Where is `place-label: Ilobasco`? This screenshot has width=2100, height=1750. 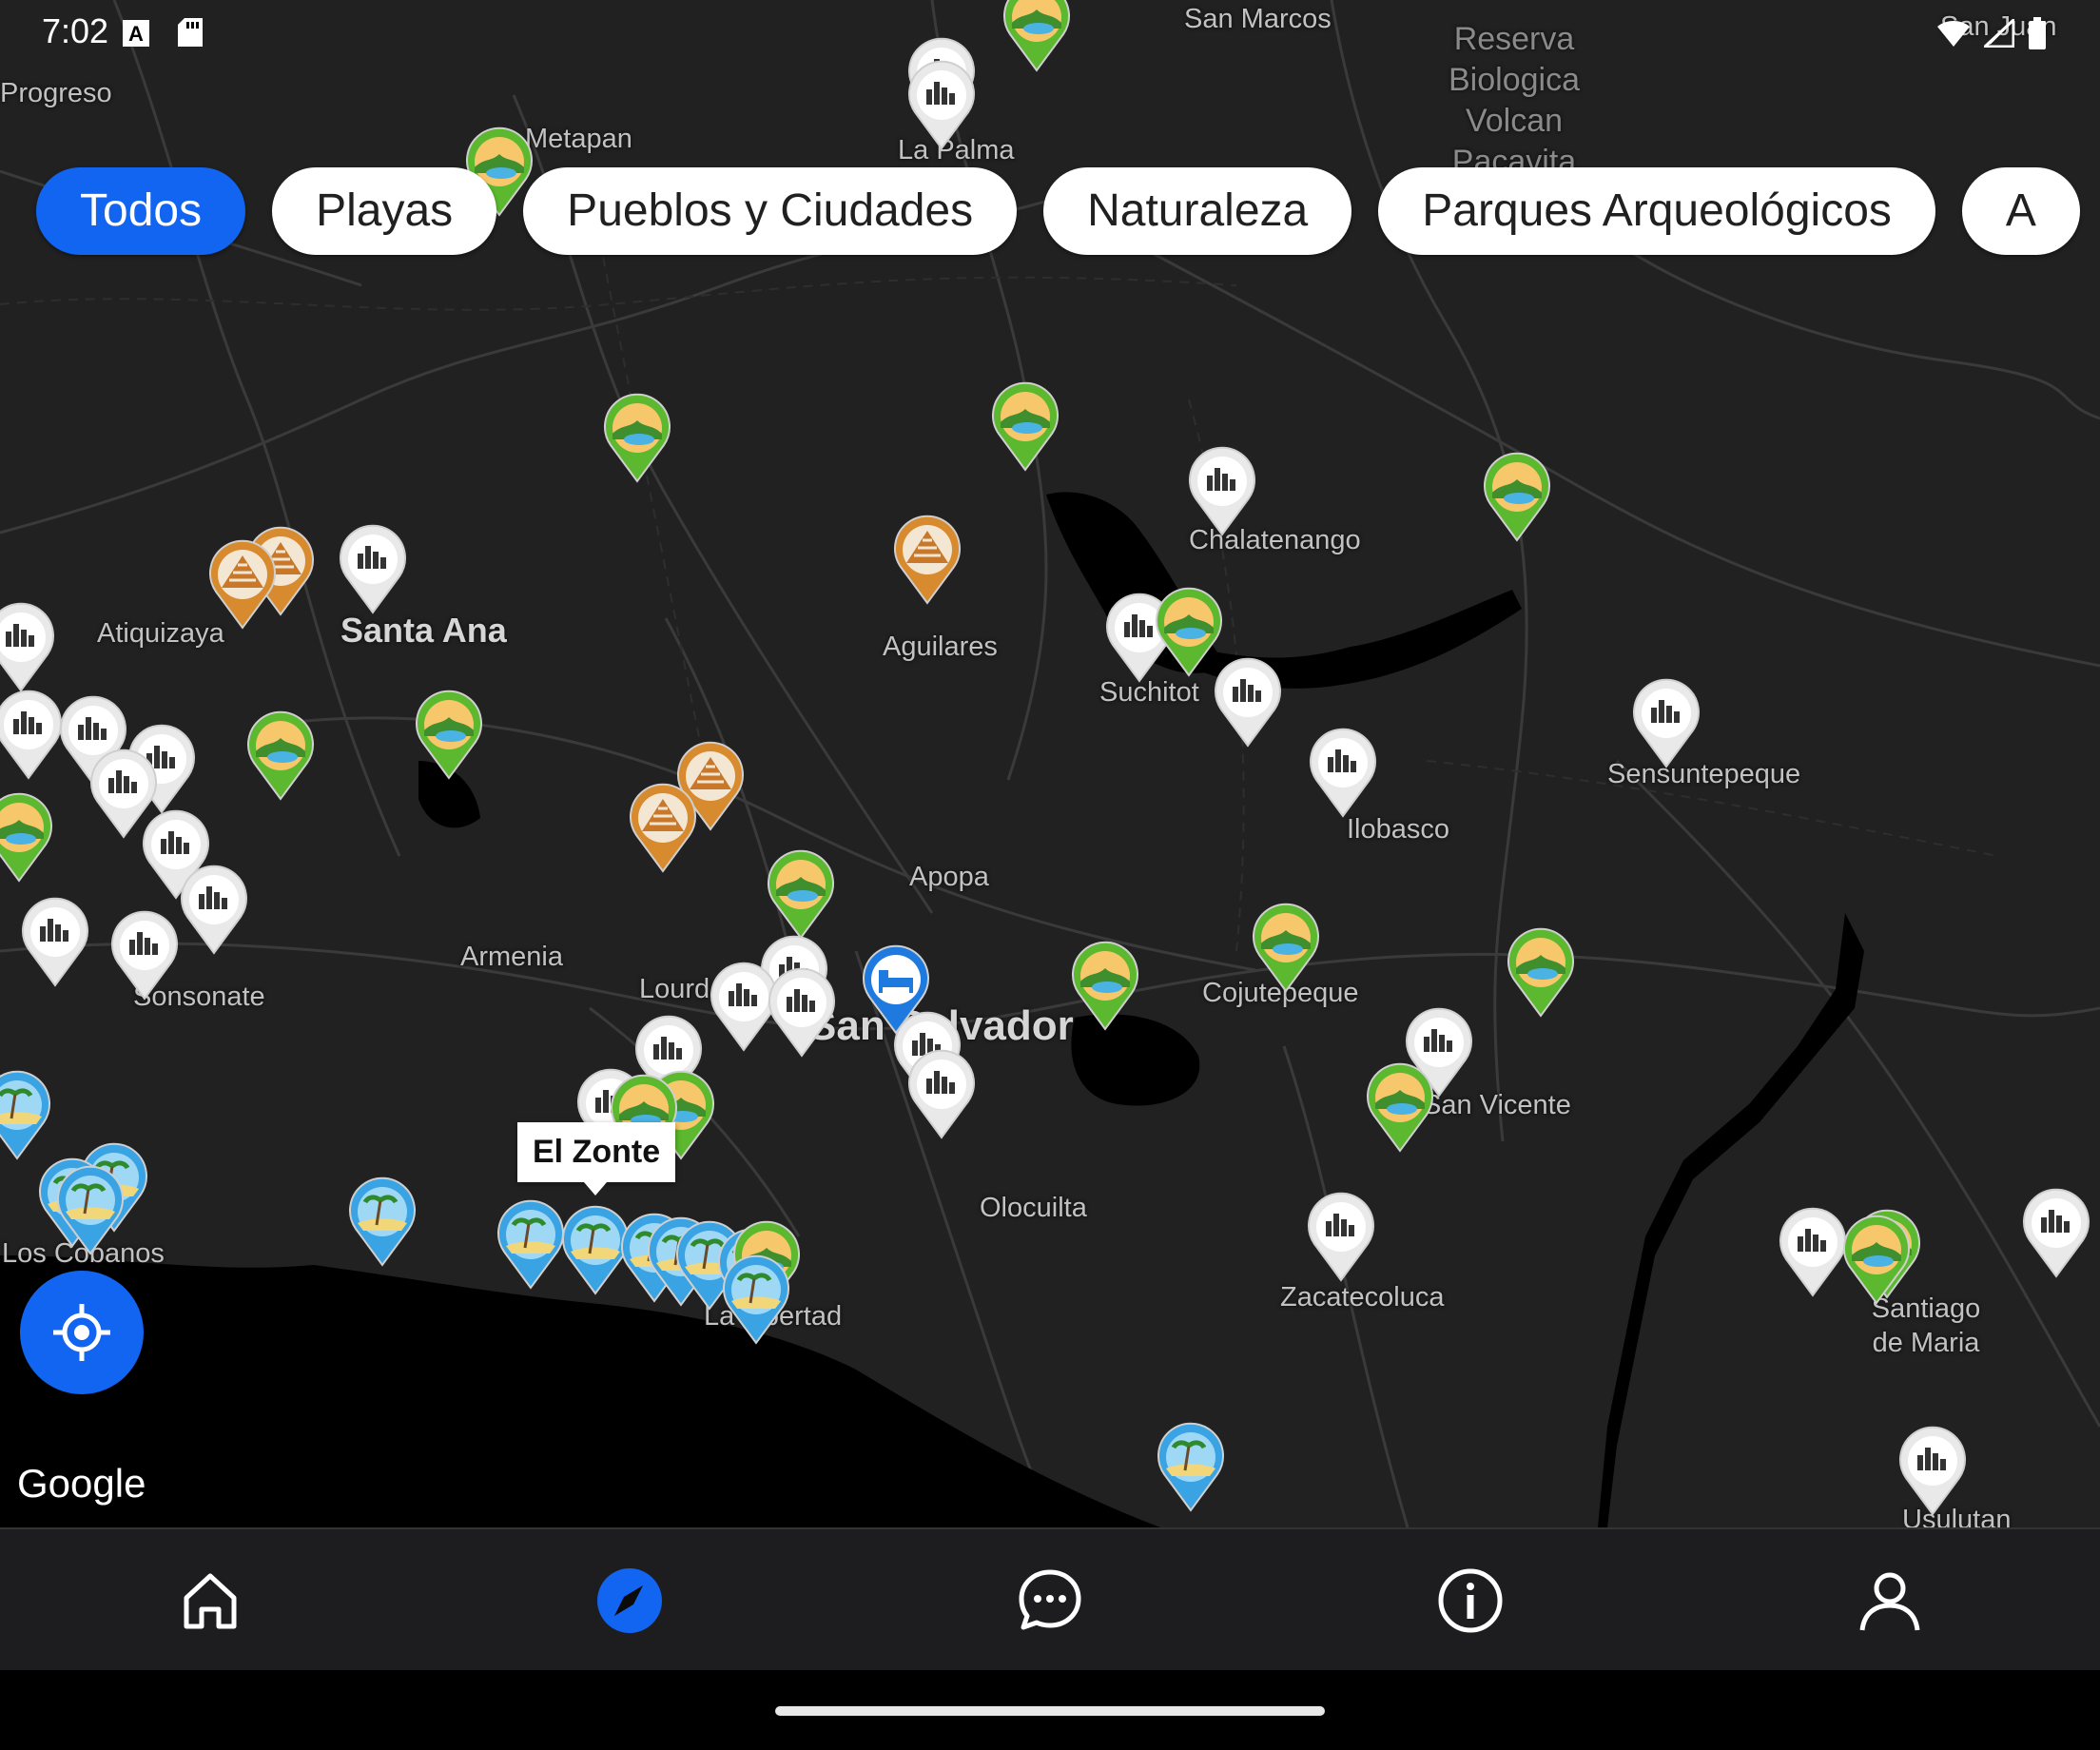
place-label: Ilobasco is located at coordinates (1398, 829).